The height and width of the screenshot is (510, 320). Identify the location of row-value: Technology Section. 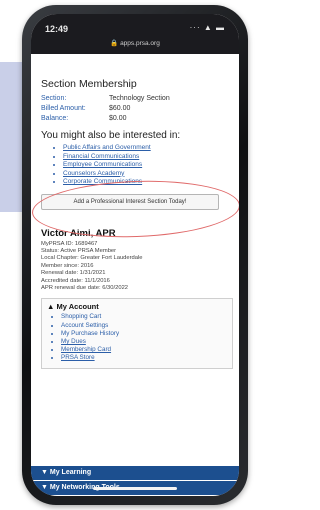
(139, 98).